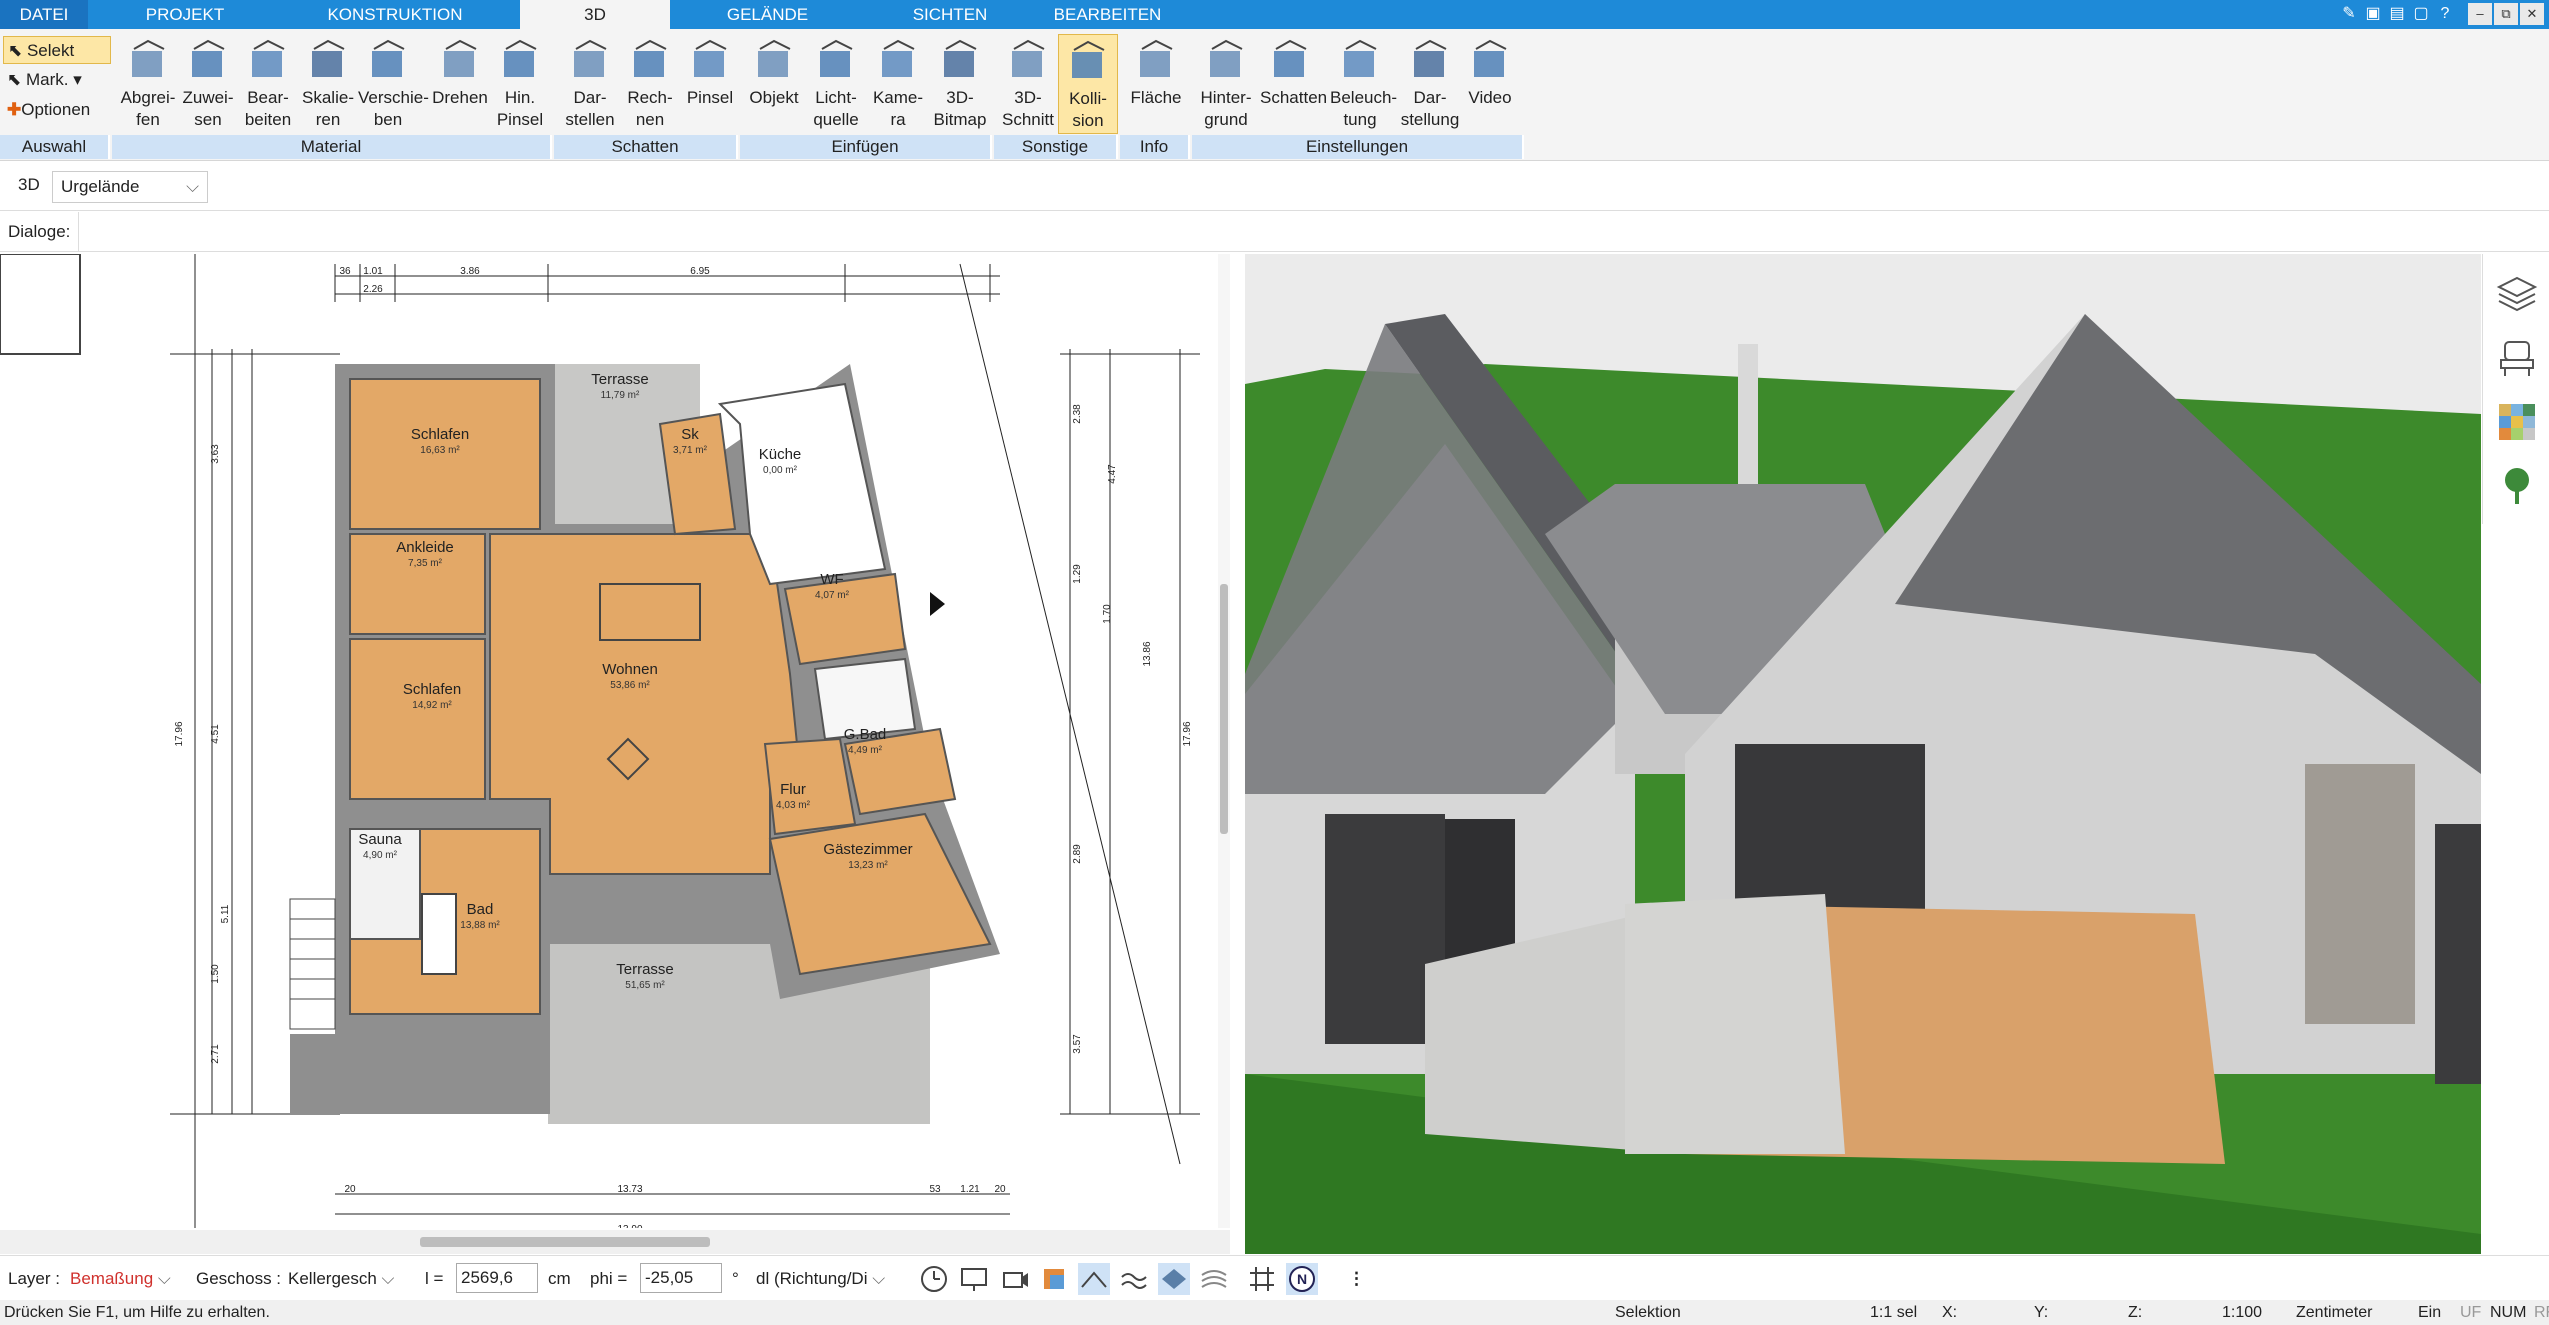  Describe the element at coordinates (57, 50) in the screenshot. I see `selekt-button: ⬉ Selekt` at that location.